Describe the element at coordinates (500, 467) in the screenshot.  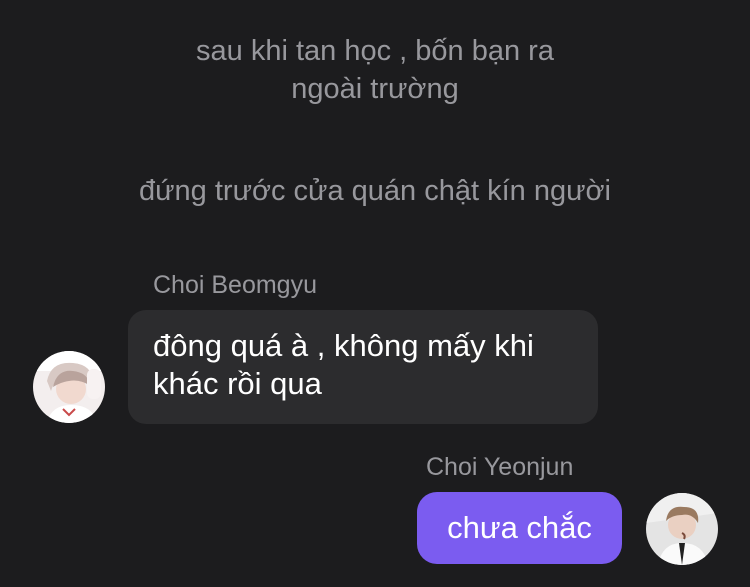
I see `sender-name: Choi Yeonjun` at that location.